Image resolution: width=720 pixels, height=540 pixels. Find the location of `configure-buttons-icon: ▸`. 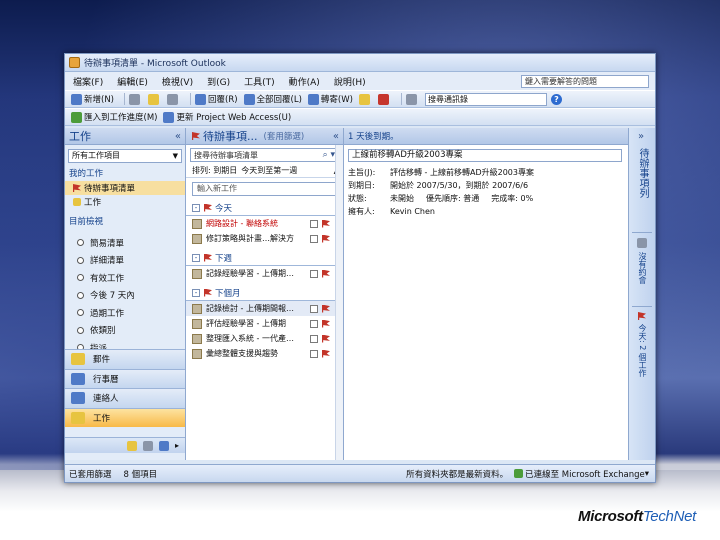

configure-buttons-icon: ▸ is located at coordinates (177, 445).